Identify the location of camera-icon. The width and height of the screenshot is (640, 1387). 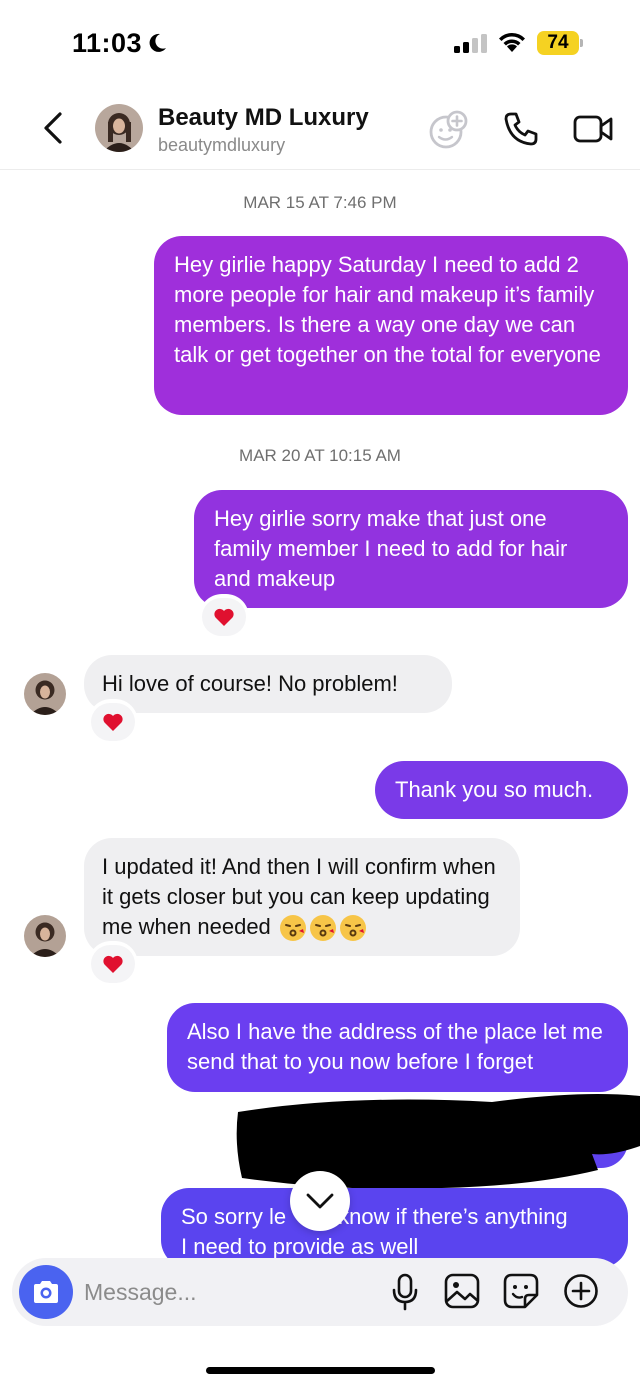
(46, 1292).